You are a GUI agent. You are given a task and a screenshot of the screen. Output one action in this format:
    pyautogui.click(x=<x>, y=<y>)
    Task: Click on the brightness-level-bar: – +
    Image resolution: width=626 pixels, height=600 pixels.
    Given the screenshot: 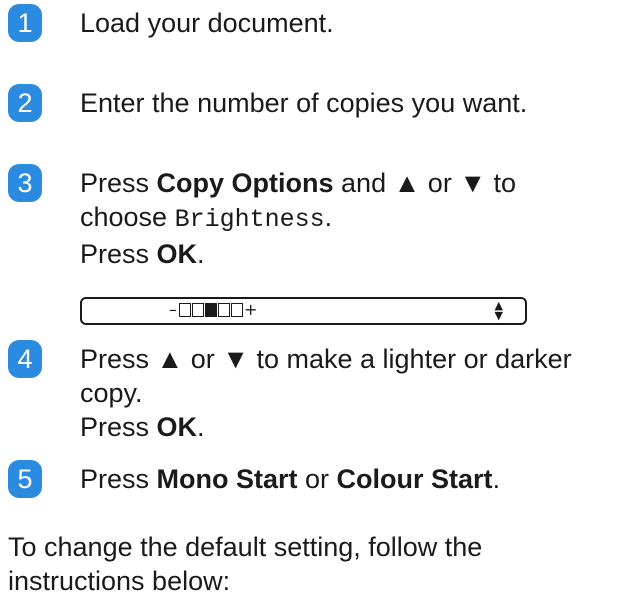 What is the action you would take?
    pyautogui.click(x=213, y=310)
    